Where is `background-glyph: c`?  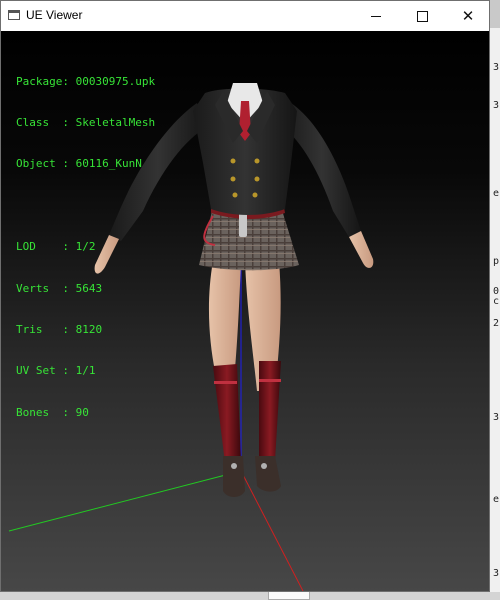
background-glyph: c is located at coordinates (495, 301).